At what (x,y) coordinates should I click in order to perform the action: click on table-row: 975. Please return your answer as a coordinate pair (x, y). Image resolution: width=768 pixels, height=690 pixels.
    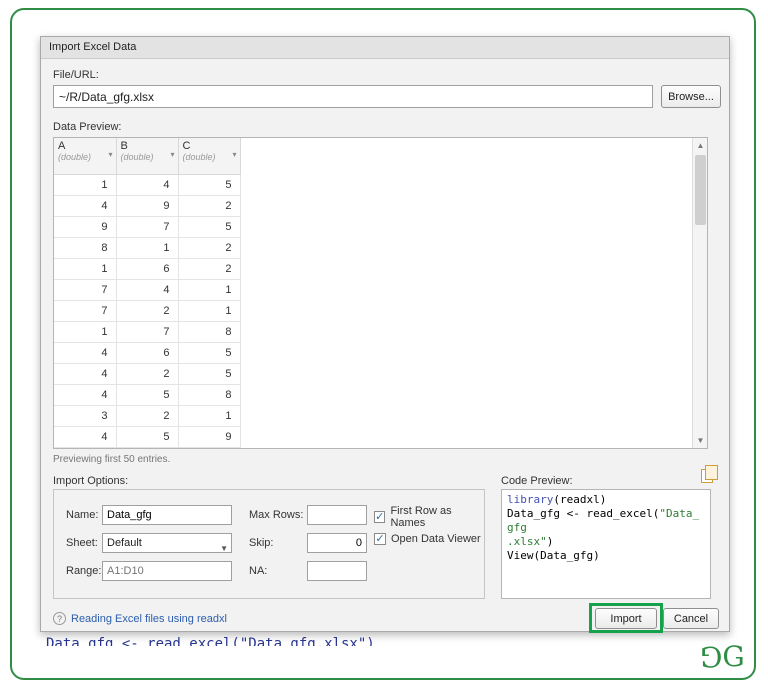
    Looking at the image, I should click on (147, 226).